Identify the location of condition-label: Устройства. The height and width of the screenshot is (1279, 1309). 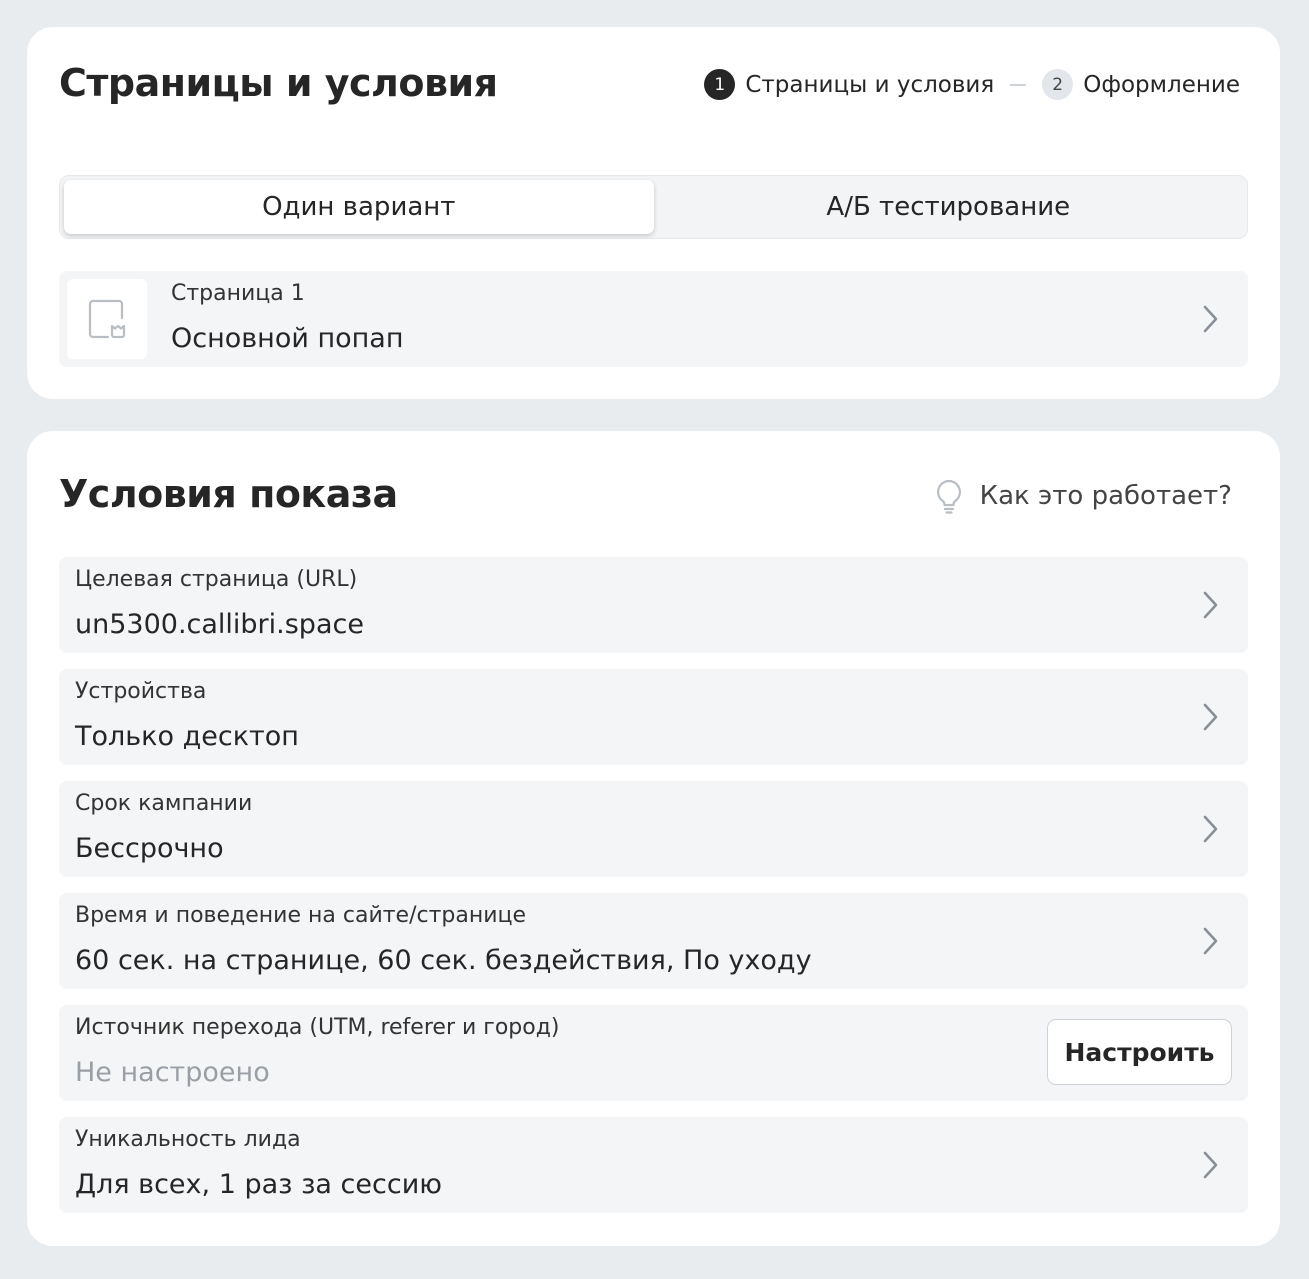
(141, 691).